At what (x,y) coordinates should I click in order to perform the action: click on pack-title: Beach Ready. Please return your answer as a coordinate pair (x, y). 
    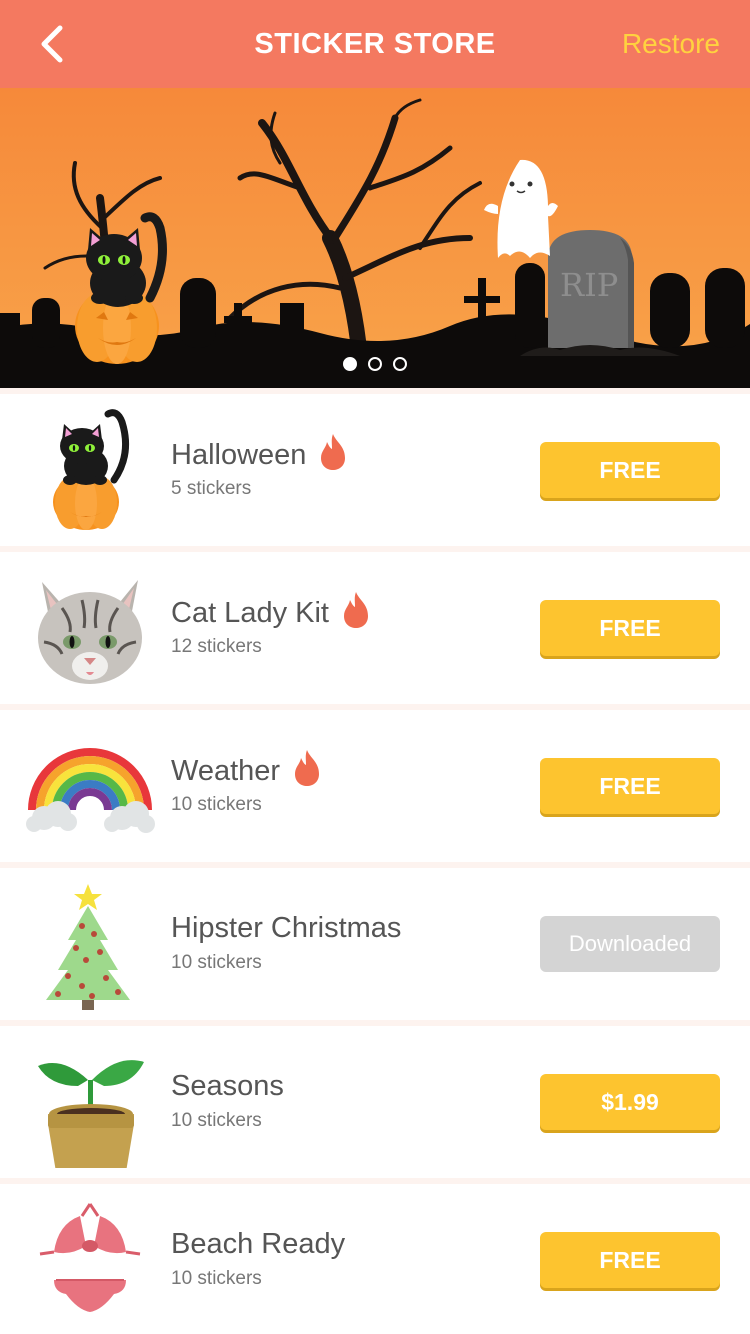
    Looking at the image, I should click on (258, 1244).